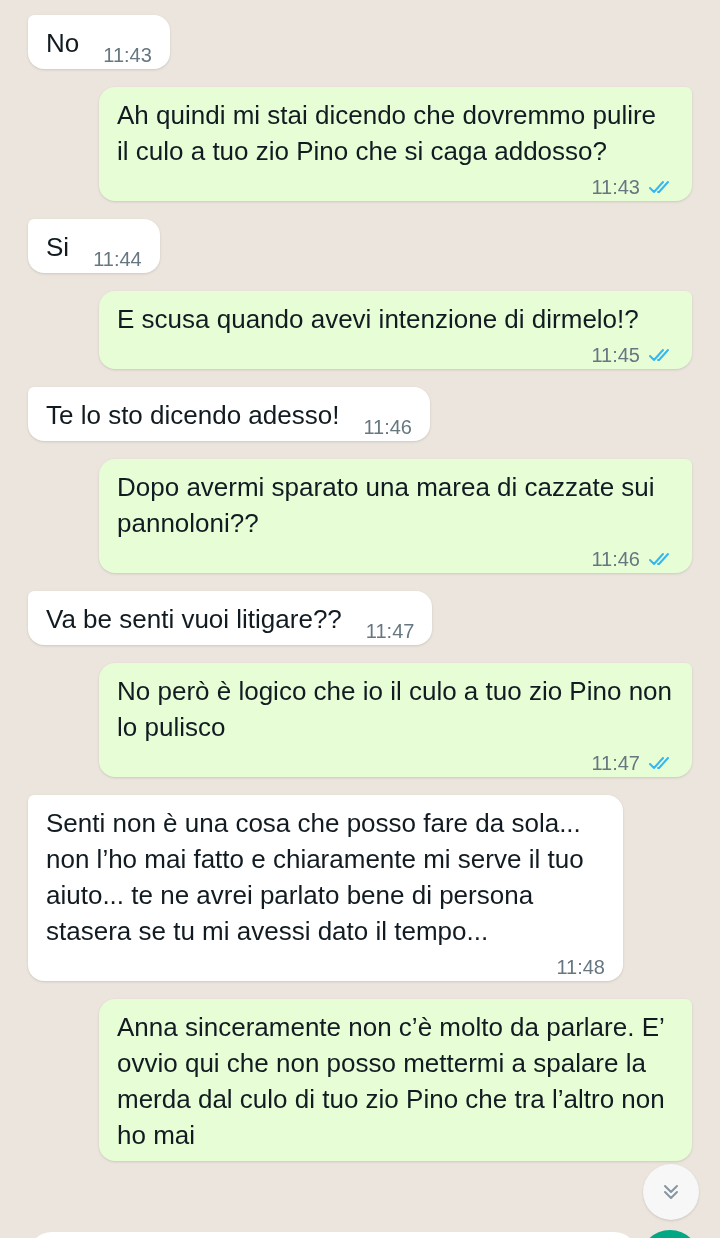 The image size is (720, 1238). Describe the element at coordinates (395, 709) in the screenshot. I see `message-text: No però è logico che io il culo a tuo zio Pino non lo pulisco` at that location.